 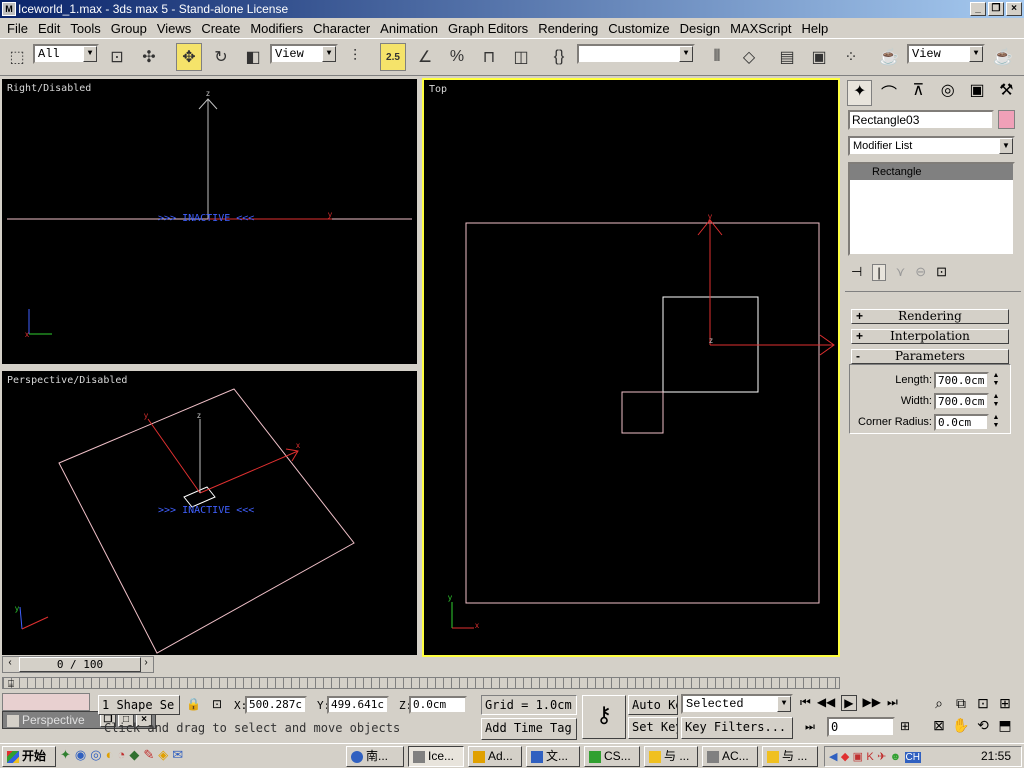 I want to click on menu-maxscript: MAXScript, so click(x=760, y=28).